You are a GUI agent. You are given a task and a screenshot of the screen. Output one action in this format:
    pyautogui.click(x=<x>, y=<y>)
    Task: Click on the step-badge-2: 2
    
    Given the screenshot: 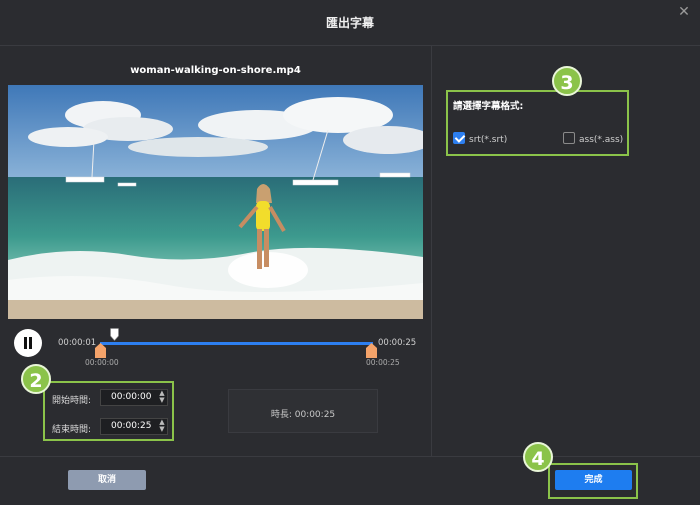 What is the action you would take?
    pyautogui.click(x=36, y=379)
    